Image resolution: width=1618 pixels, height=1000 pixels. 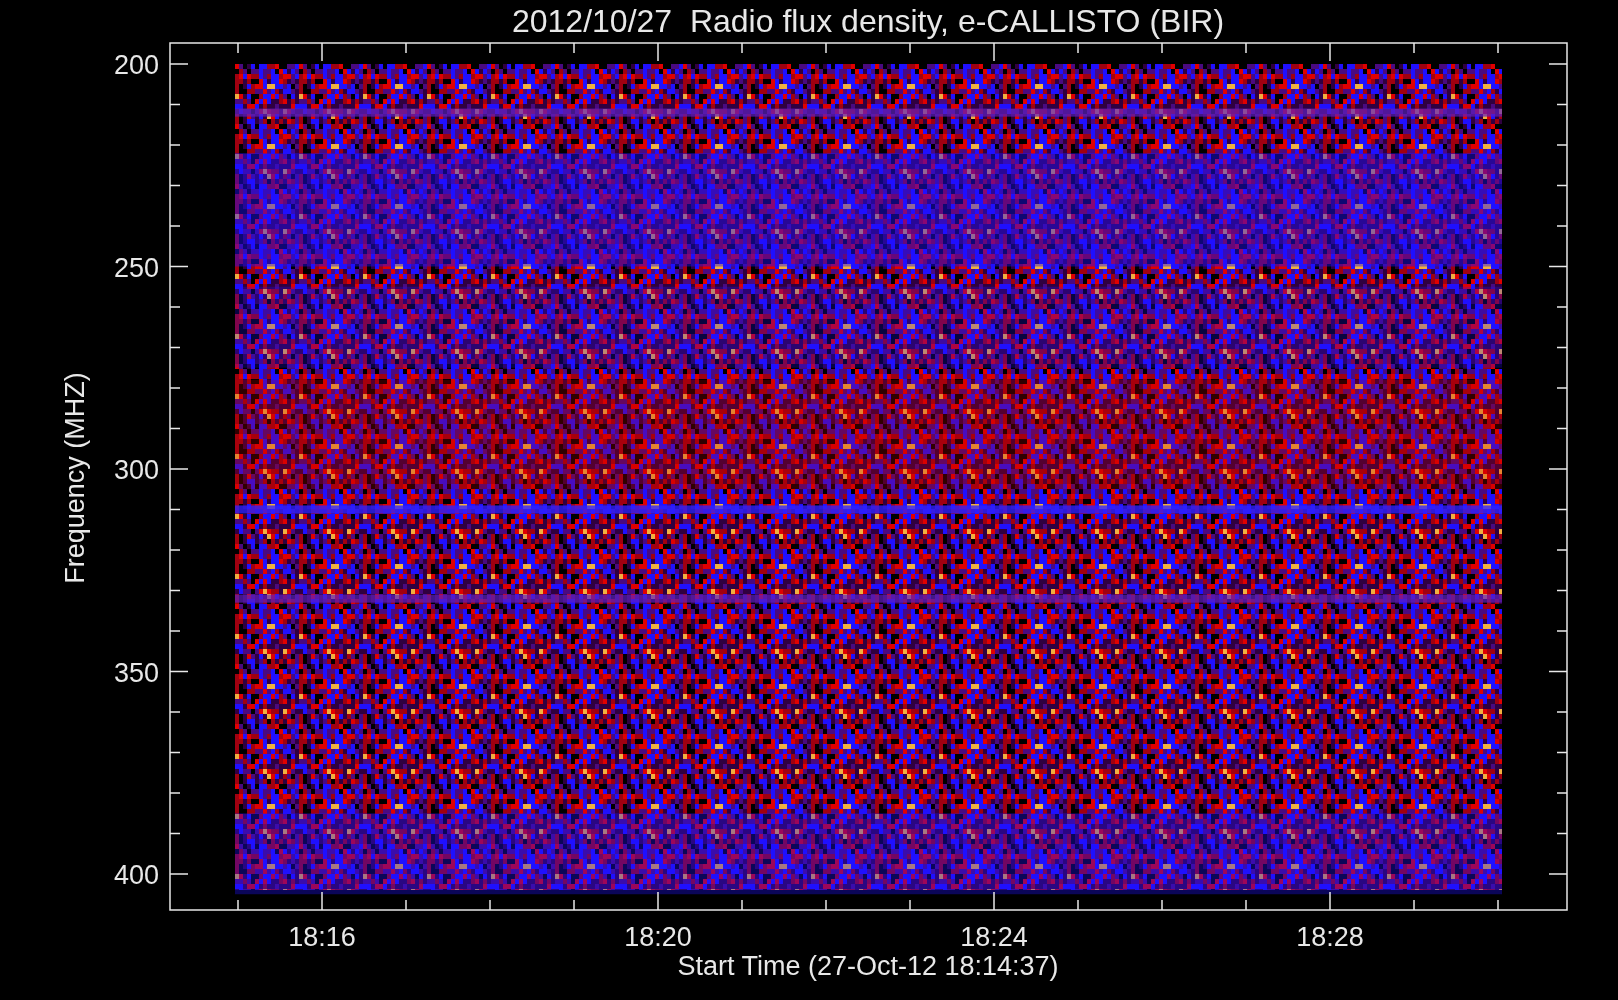 I want to click on y-tick-label: 200, so click(x=136, y=65).